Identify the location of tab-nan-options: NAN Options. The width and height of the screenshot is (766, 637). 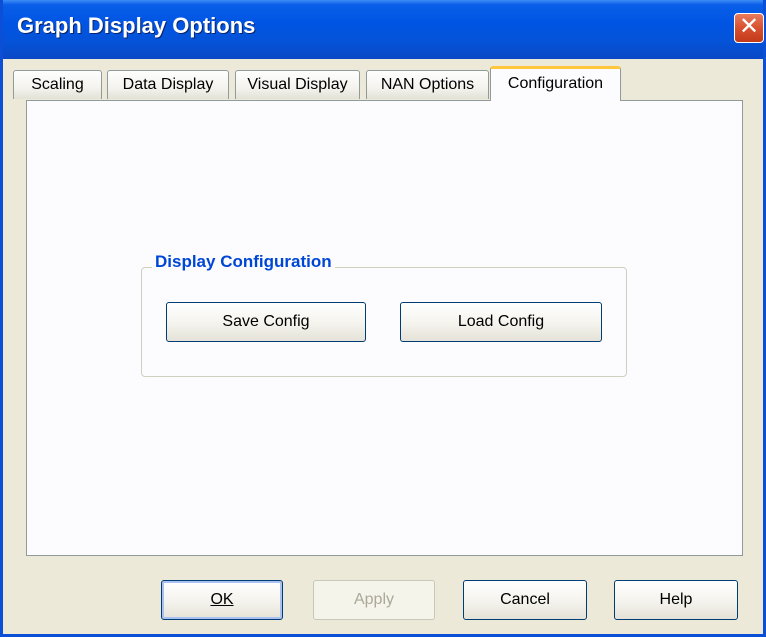
(427, 84).